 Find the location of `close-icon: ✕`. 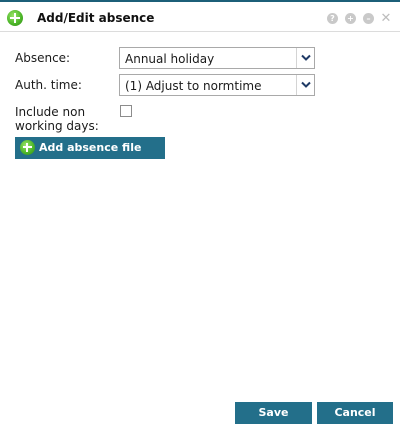

close-icon: ✕ is located at coordinates (386, 18).